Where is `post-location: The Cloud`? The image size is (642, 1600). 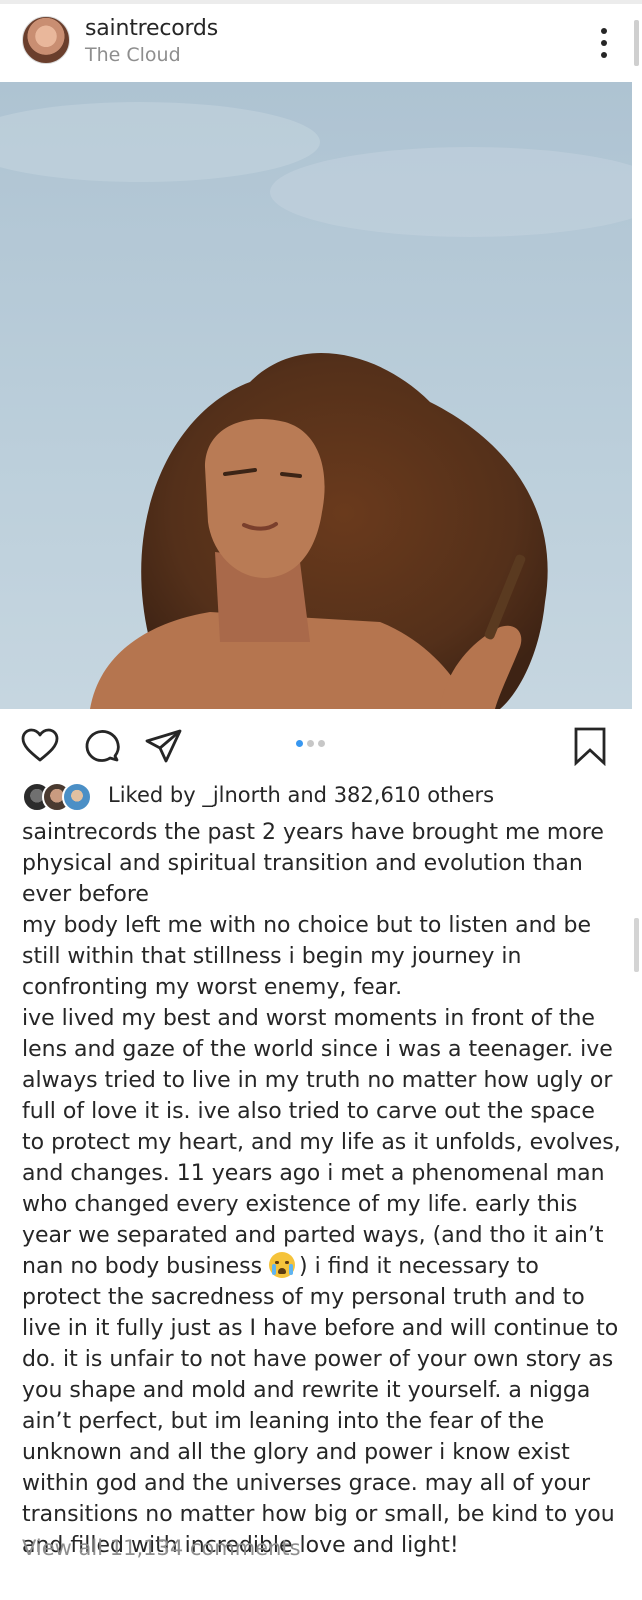 post-location: The Cloud is located at coordinates (133, 55).